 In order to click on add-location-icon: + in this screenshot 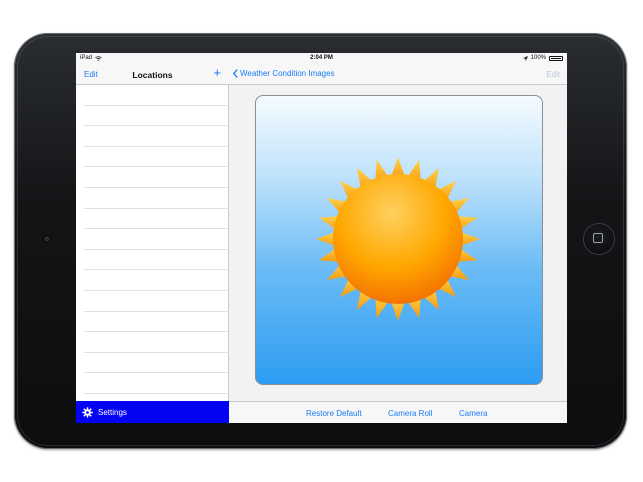, I will do `click(217, 72)`.